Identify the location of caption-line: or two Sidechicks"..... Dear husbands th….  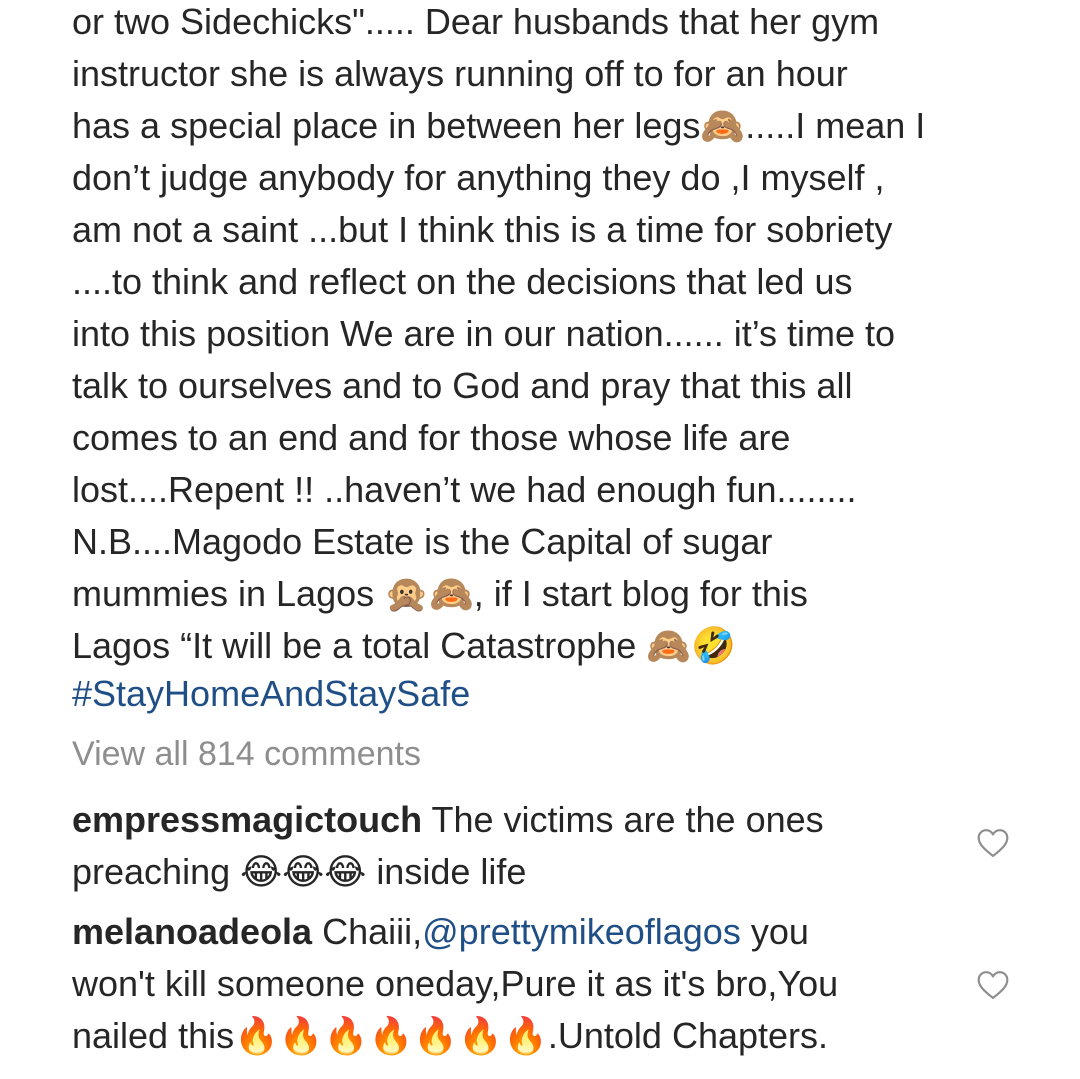
(476, 21).